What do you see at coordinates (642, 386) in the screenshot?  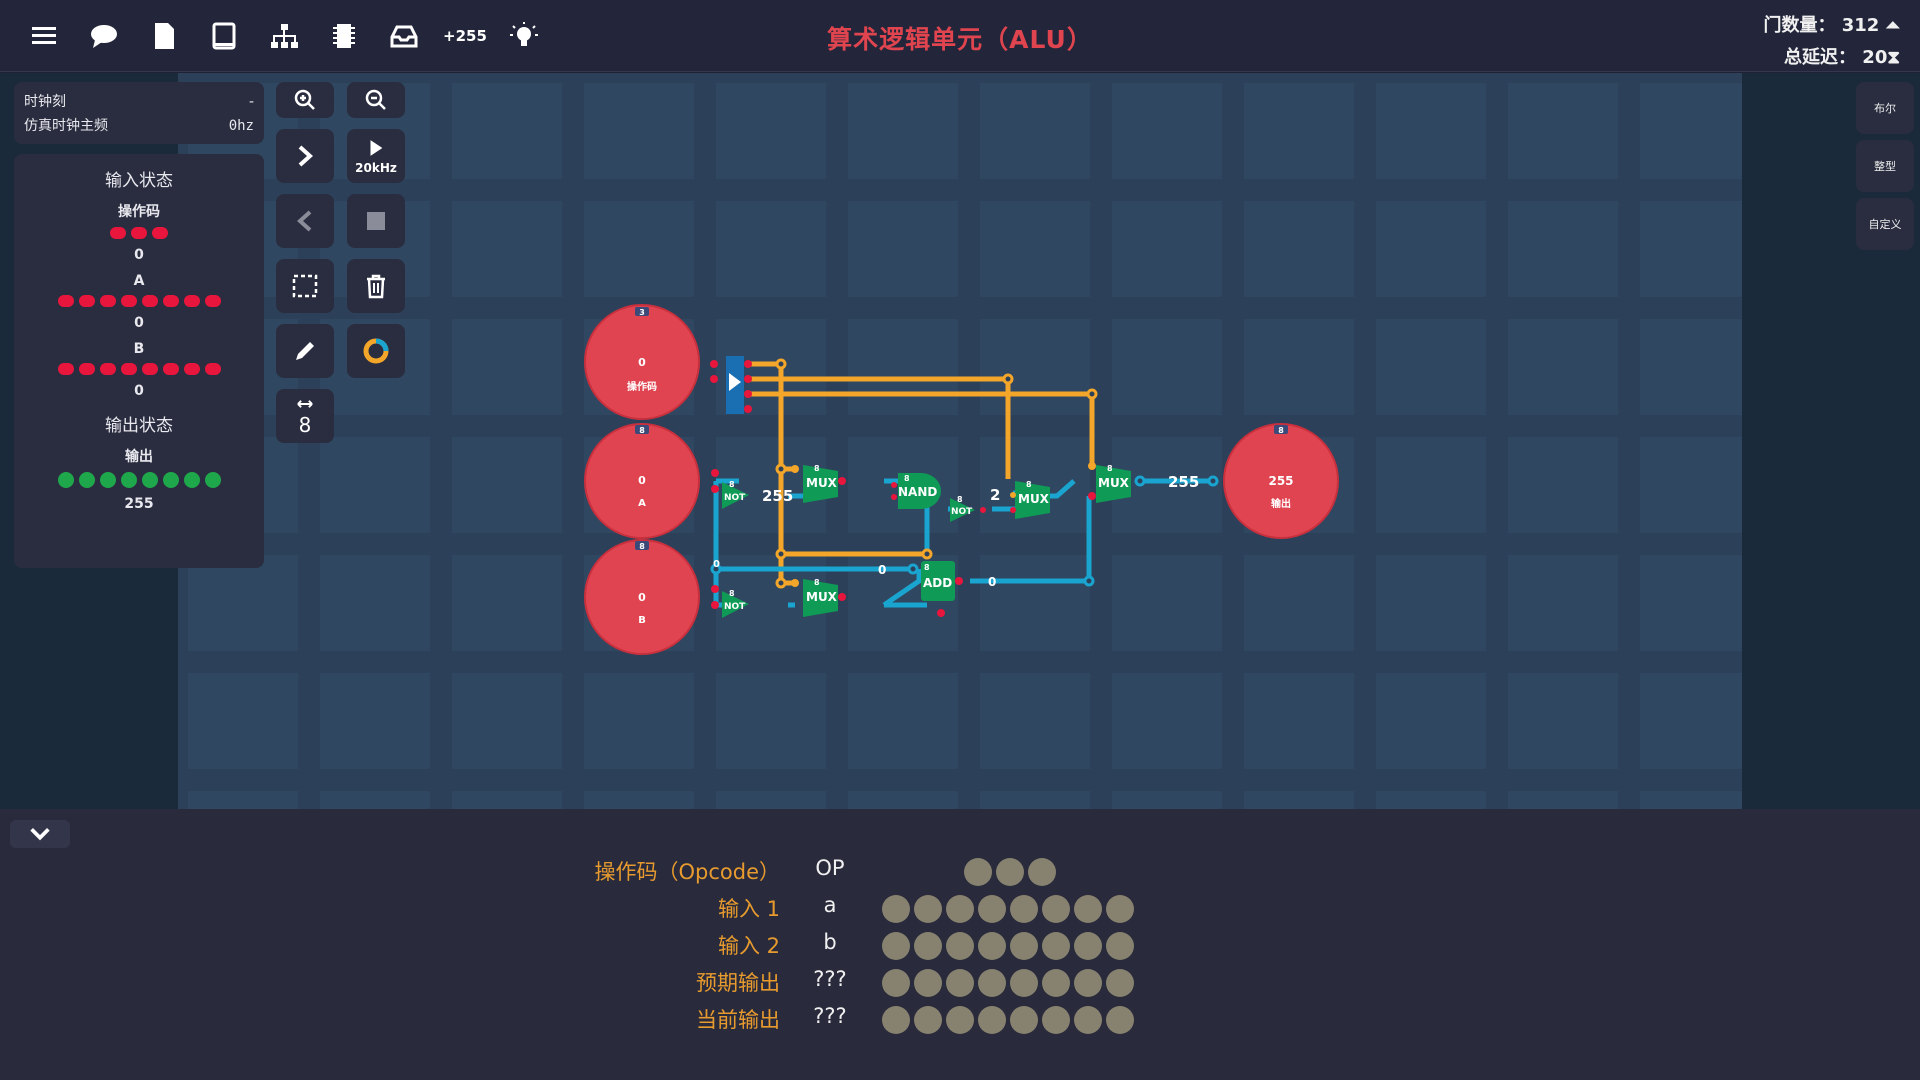 I see `svg-text: 操作码` at bounding box center [642, 386].